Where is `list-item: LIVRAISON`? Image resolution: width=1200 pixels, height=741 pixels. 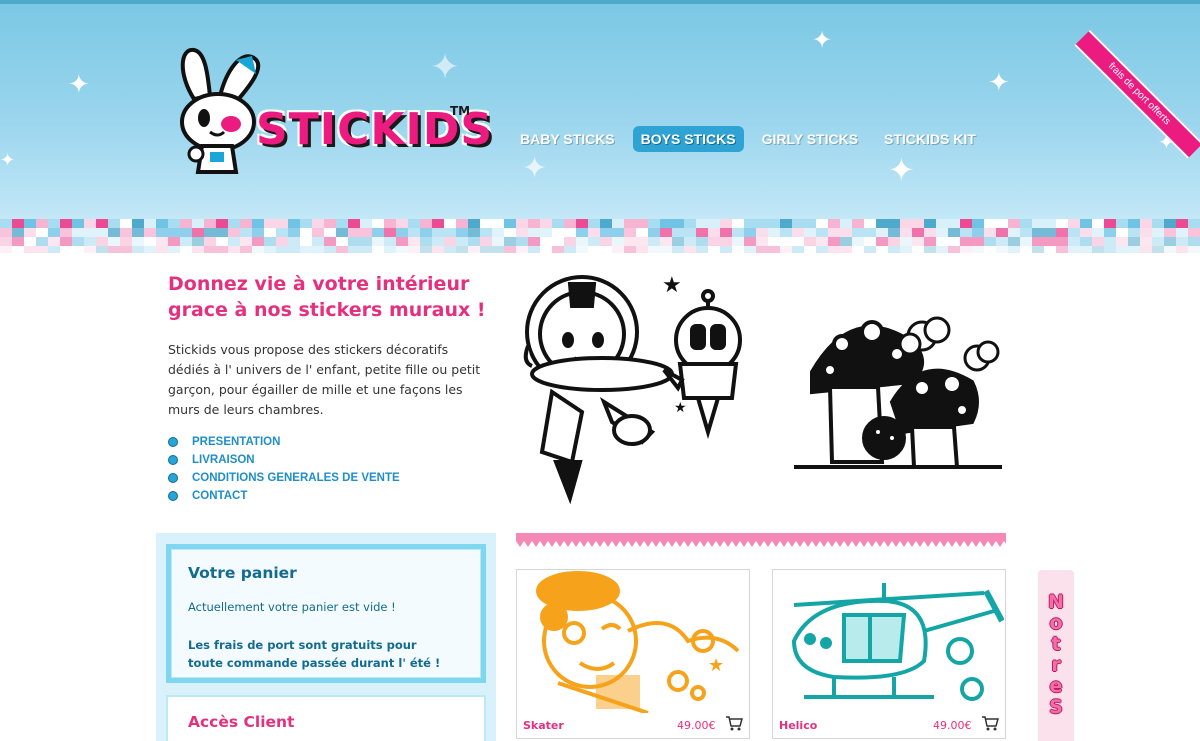 list-item: LIVRAISON is located at coordinates (284, 460).